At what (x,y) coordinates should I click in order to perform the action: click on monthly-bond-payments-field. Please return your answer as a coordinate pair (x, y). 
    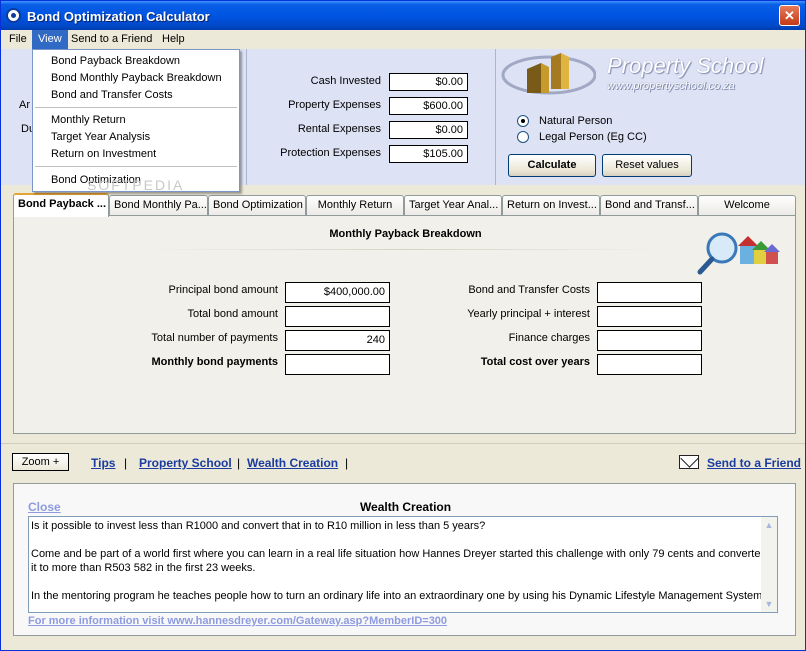
    Looking at the image, I should click on (337, 364).